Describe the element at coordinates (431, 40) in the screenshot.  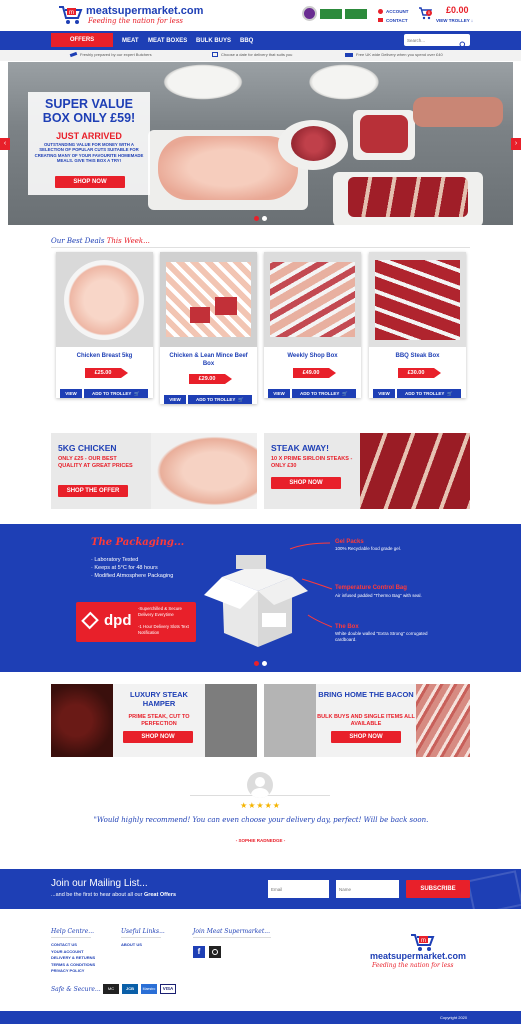
I see `search-input` at that location.